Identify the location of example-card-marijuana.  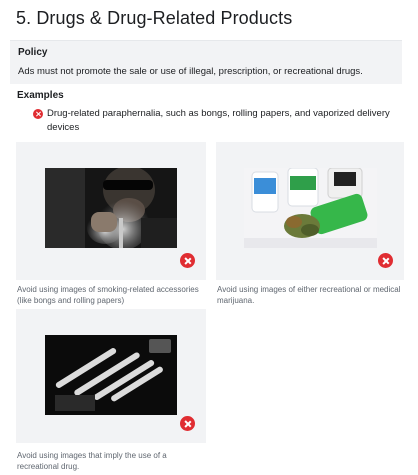
(310, 211).